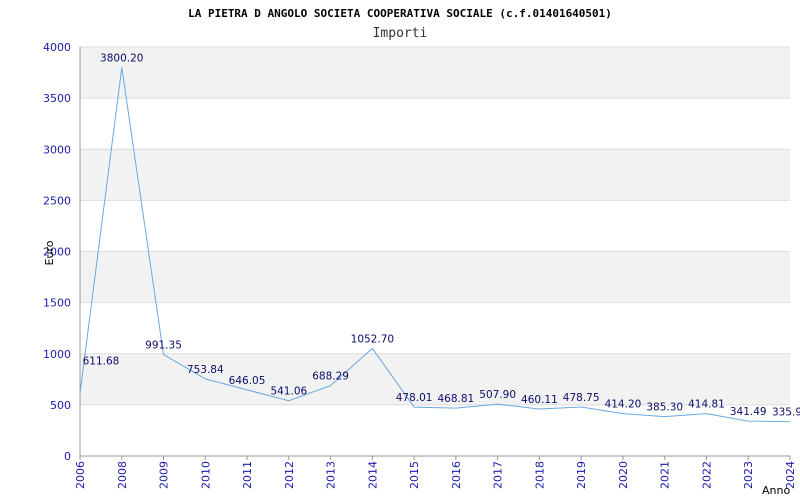 Image resolution: width=800 pixels, height=500 pixels. I want to click on x-axis-label: Anno, so click(776, 490).